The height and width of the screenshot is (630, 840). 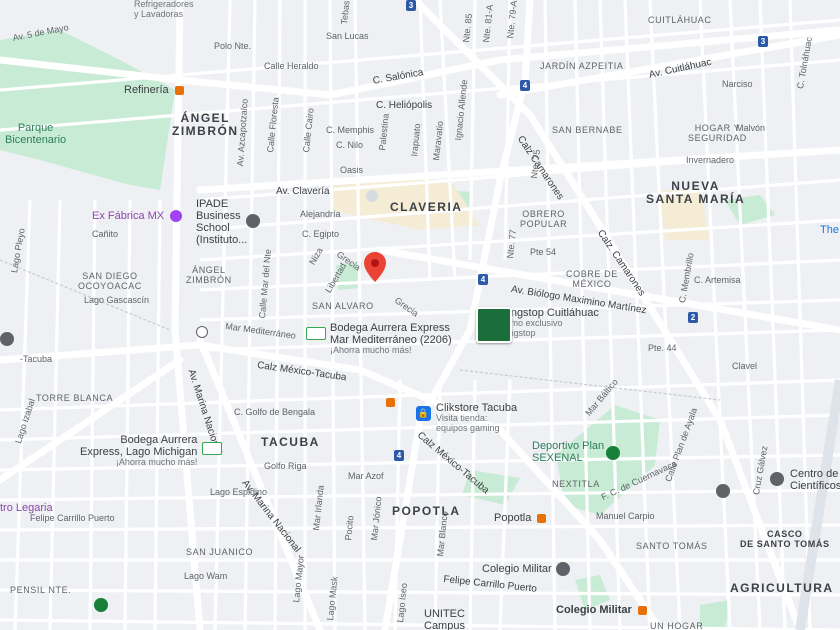 What do you see at coordinates (710, 160) in the screenshot?
I see `street-invernadero: Invernadero` at bounding box center [710, 160].